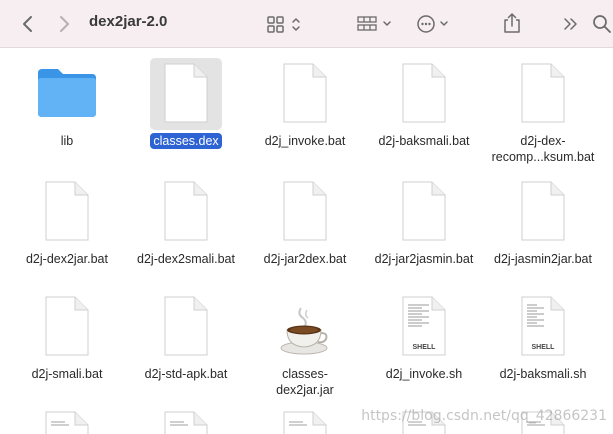  I want to click on forward-button, so click(64, 24).